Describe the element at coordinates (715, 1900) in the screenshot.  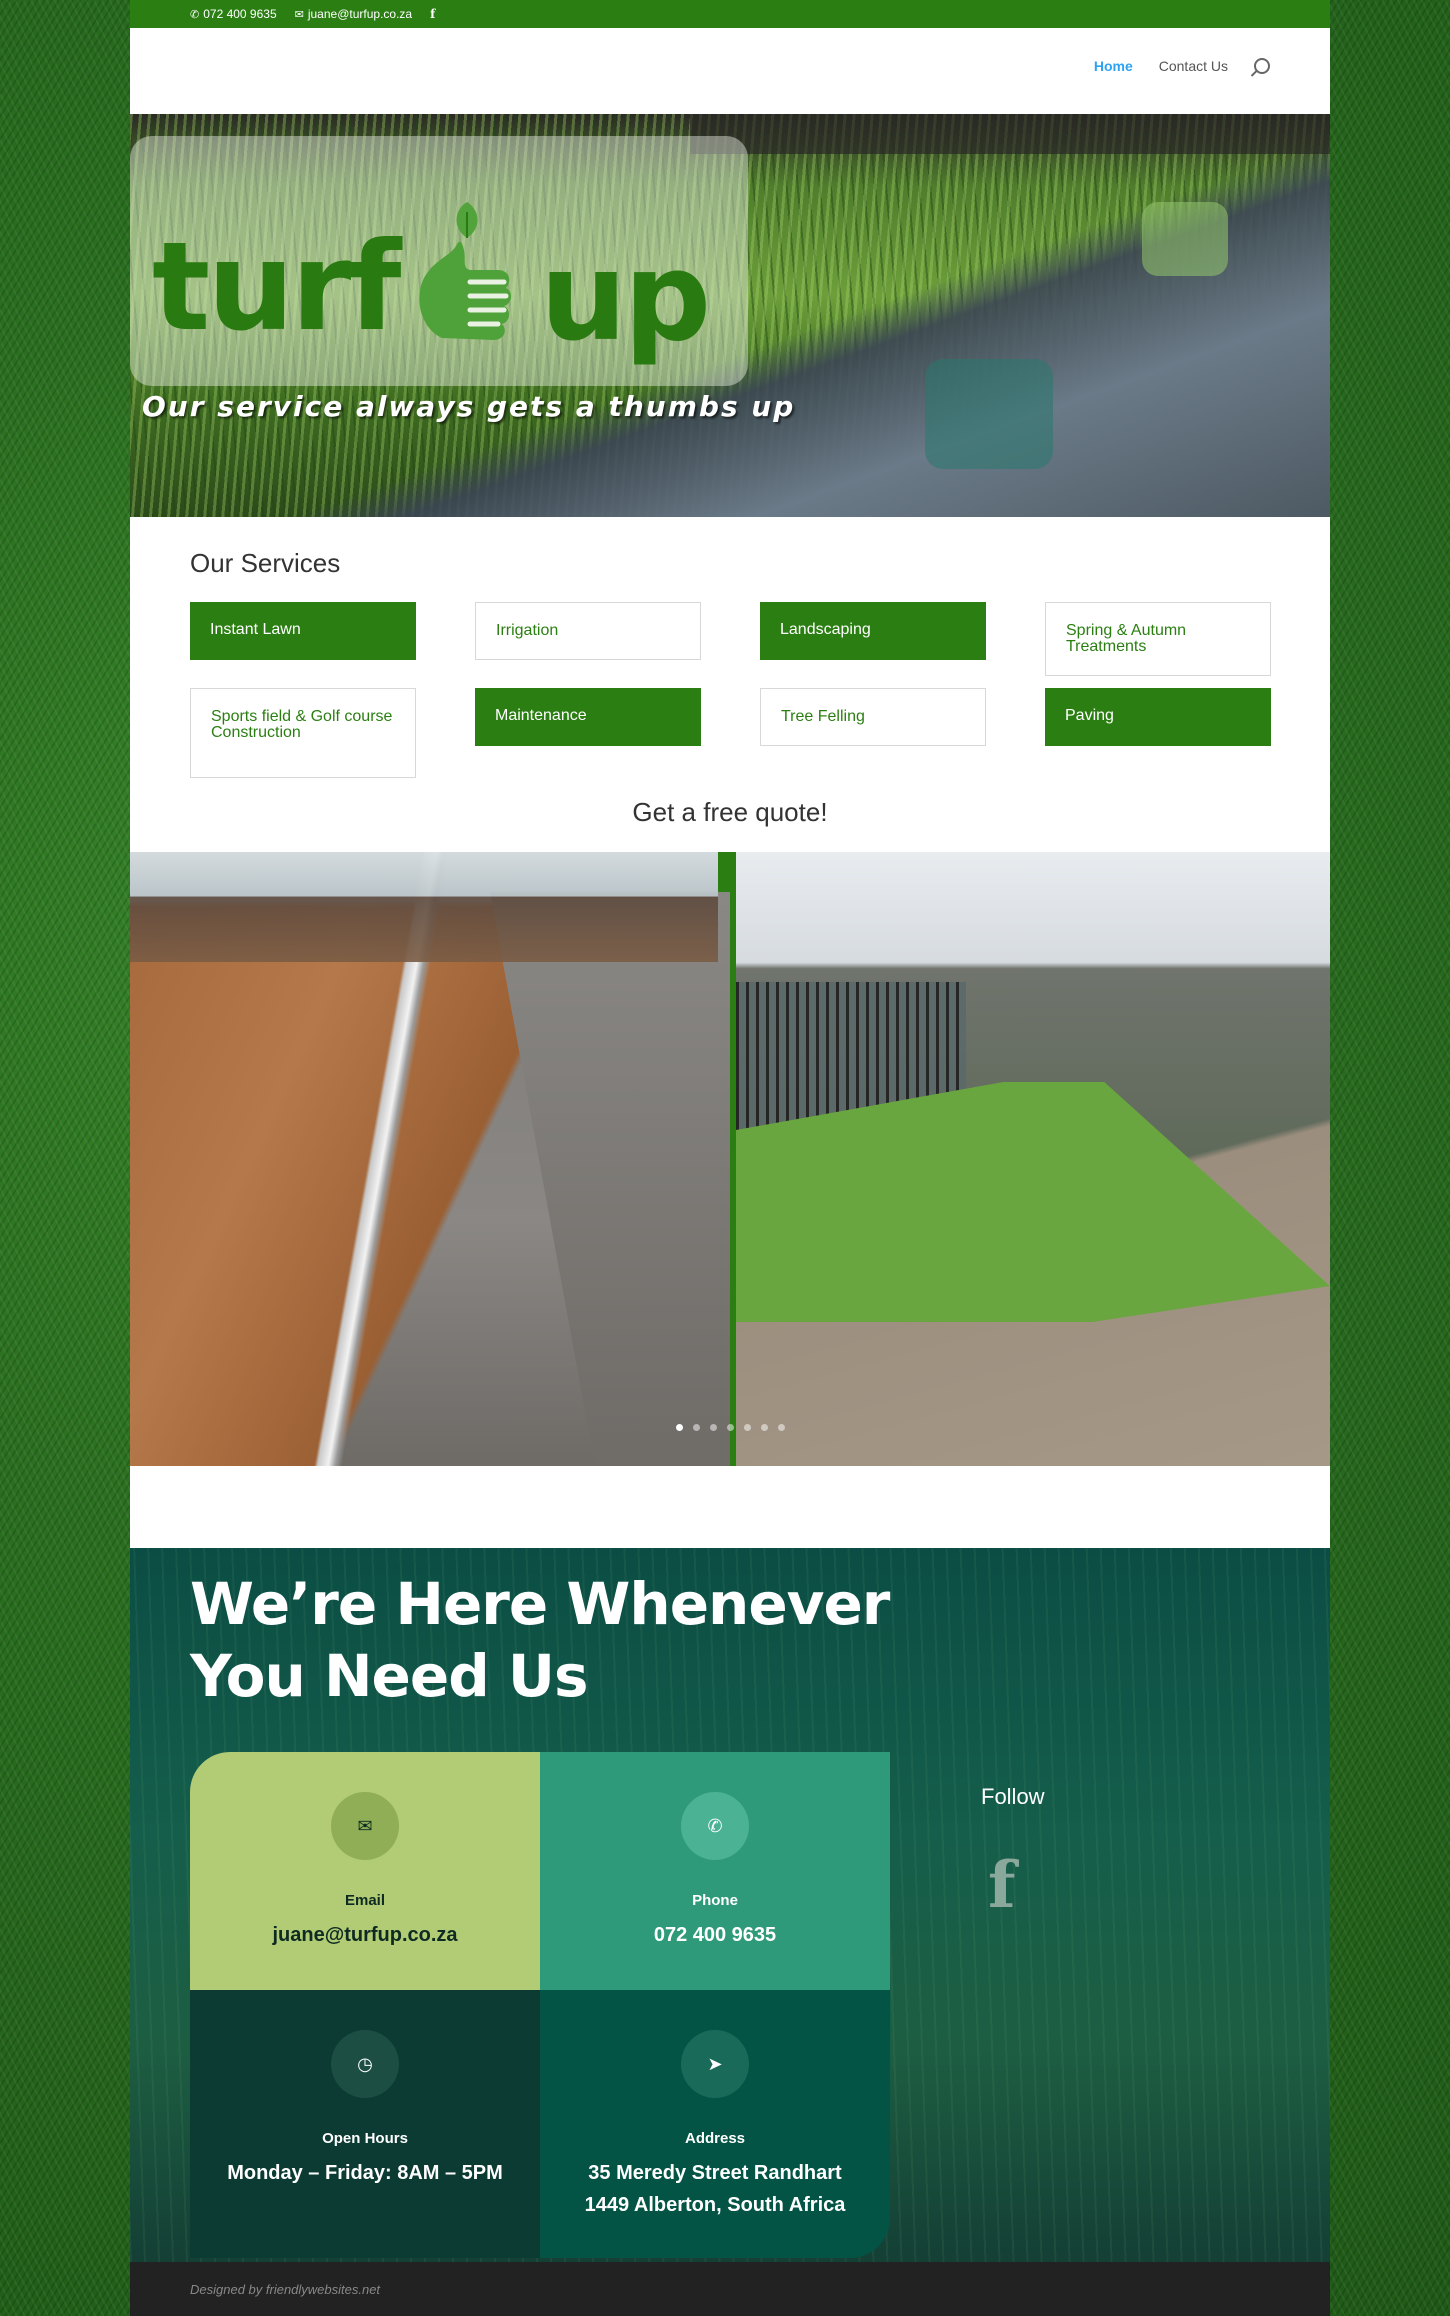
I see `phone-label: Phone` at that location.